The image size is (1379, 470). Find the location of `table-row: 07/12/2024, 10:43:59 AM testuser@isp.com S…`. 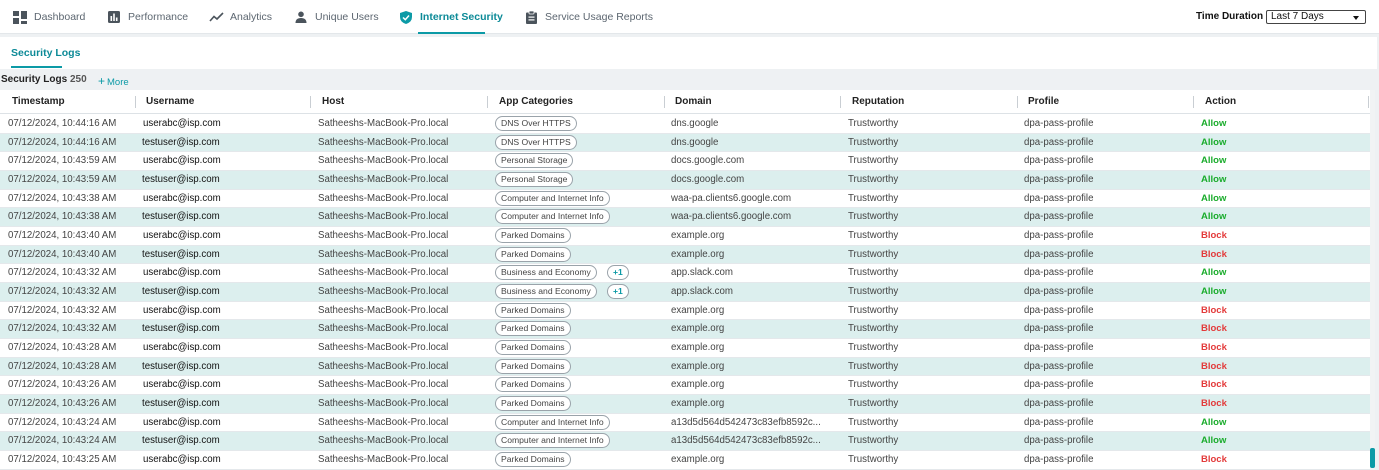

table-row: 07/12/2024, 10:43:59 AM testuser@isp.com S… is located at coordinates (687, 180).